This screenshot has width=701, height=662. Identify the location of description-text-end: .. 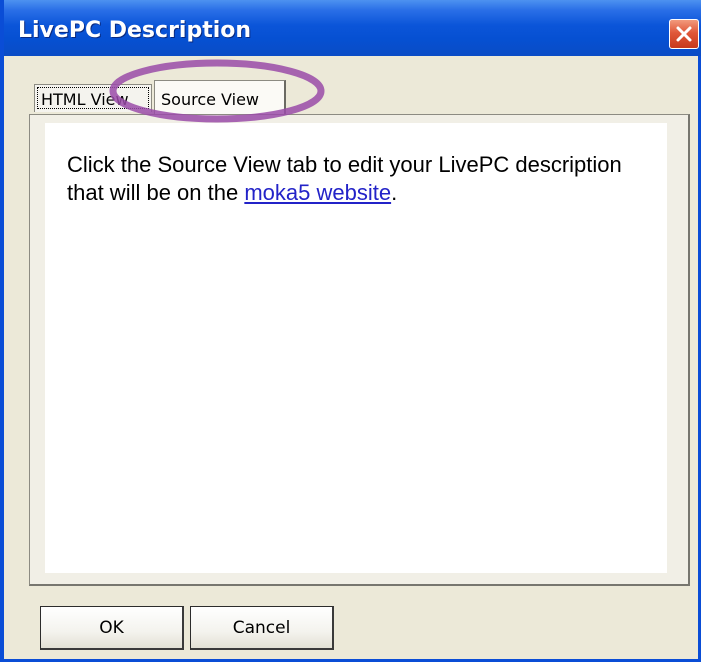
(394, 192).